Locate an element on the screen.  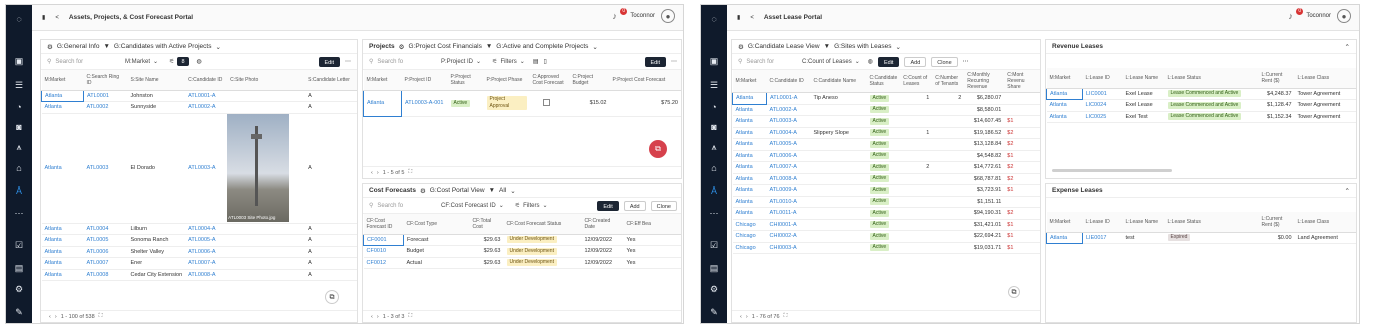
column-header: CF:Cost Forecast ID is located at coordinates (383, 224).